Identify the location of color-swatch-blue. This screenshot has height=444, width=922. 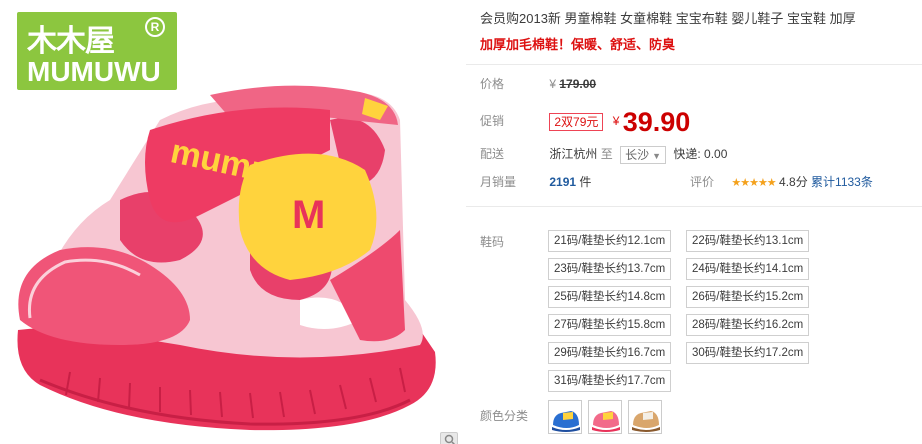
(565, 417).